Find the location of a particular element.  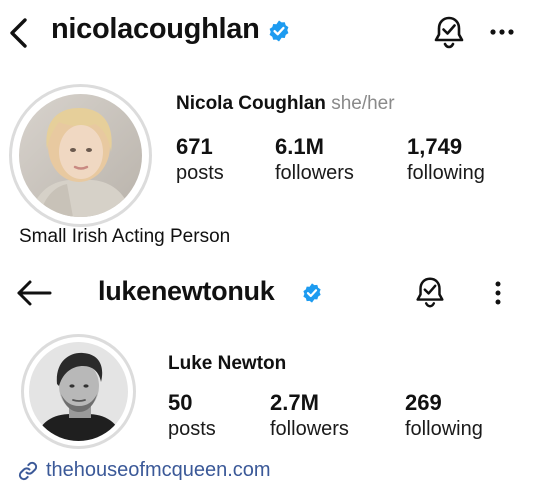

followers-count: 2.7M is located at coordinates (294, 403).